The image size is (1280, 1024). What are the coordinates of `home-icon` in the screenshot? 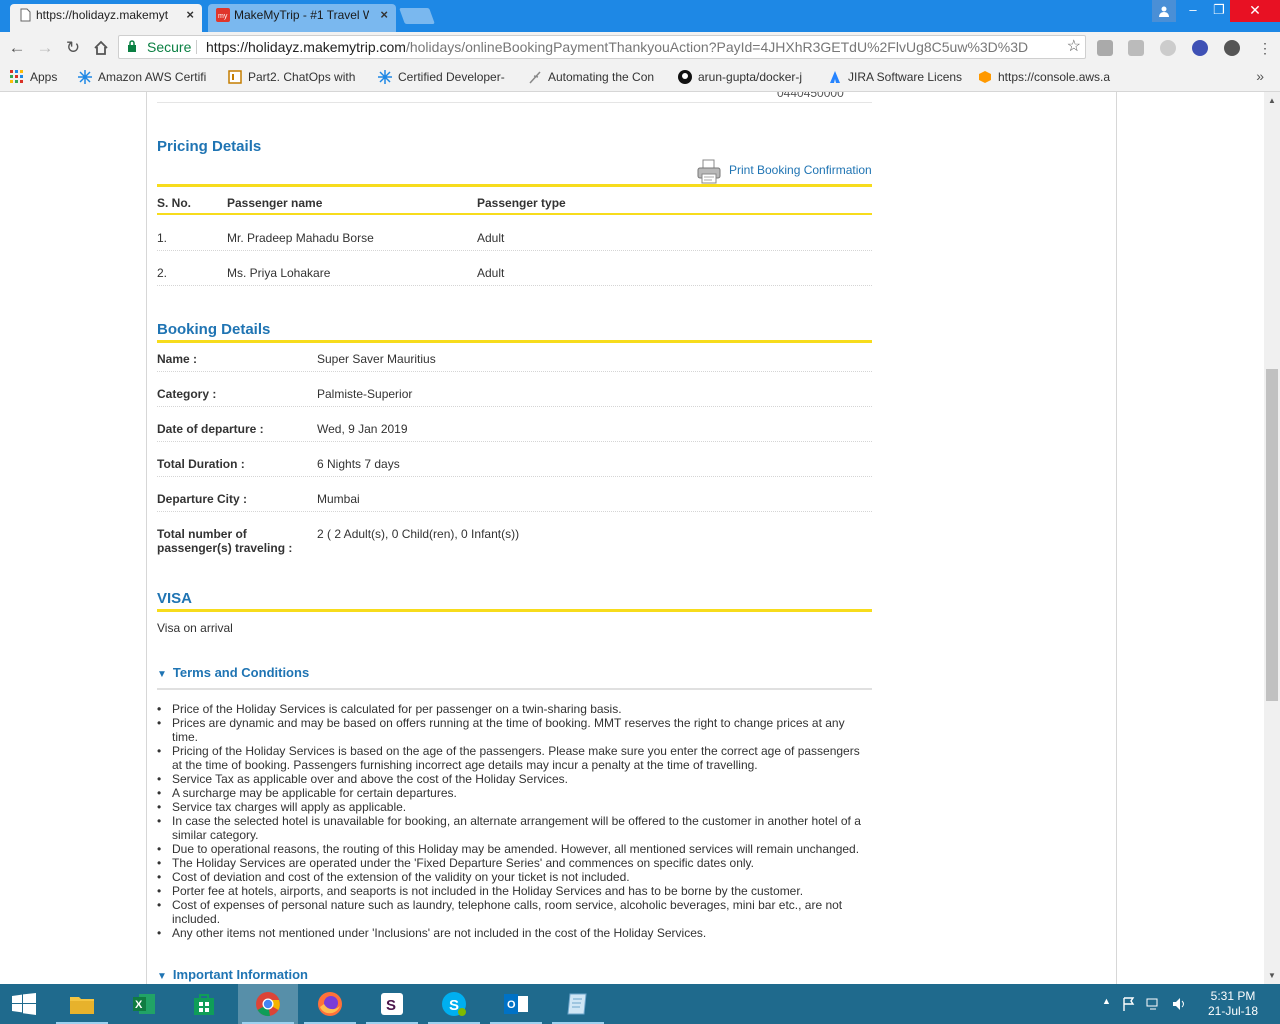 It's located at (101, 48).